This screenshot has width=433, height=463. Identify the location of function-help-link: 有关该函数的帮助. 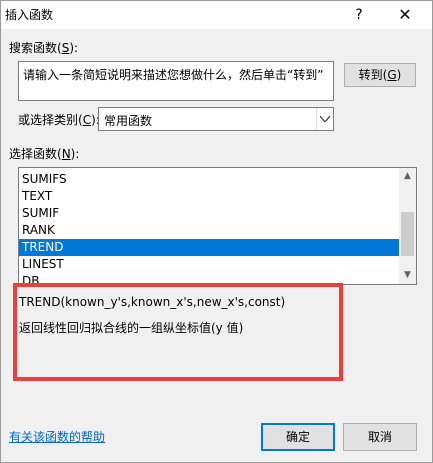
(57, 436).